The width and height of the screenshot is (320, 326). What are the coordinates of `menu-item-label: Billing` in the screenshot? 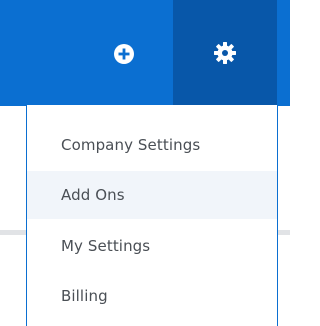 It's located at (84, 296).